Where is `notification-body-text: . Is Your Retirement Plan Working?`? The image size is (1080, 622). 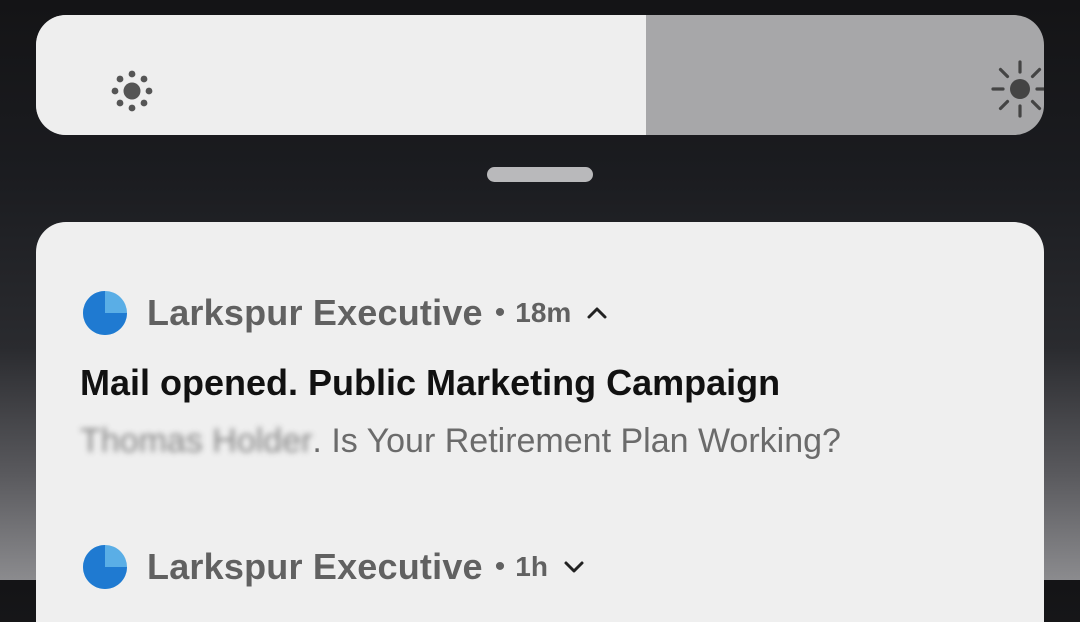 notification-body-text: . Is Your Retirement Plan Working? is located at coordinates (576, 441).